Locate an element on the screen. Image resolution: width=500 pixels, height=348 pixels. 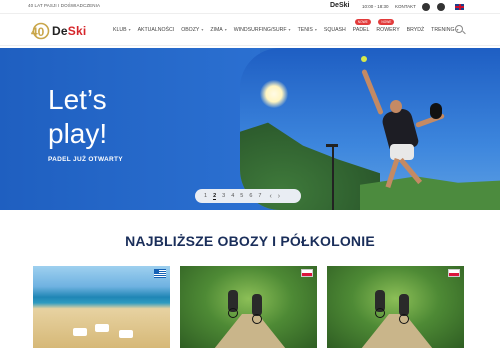
menu-item-label: ZIMA is located at coordinates (216, 30).